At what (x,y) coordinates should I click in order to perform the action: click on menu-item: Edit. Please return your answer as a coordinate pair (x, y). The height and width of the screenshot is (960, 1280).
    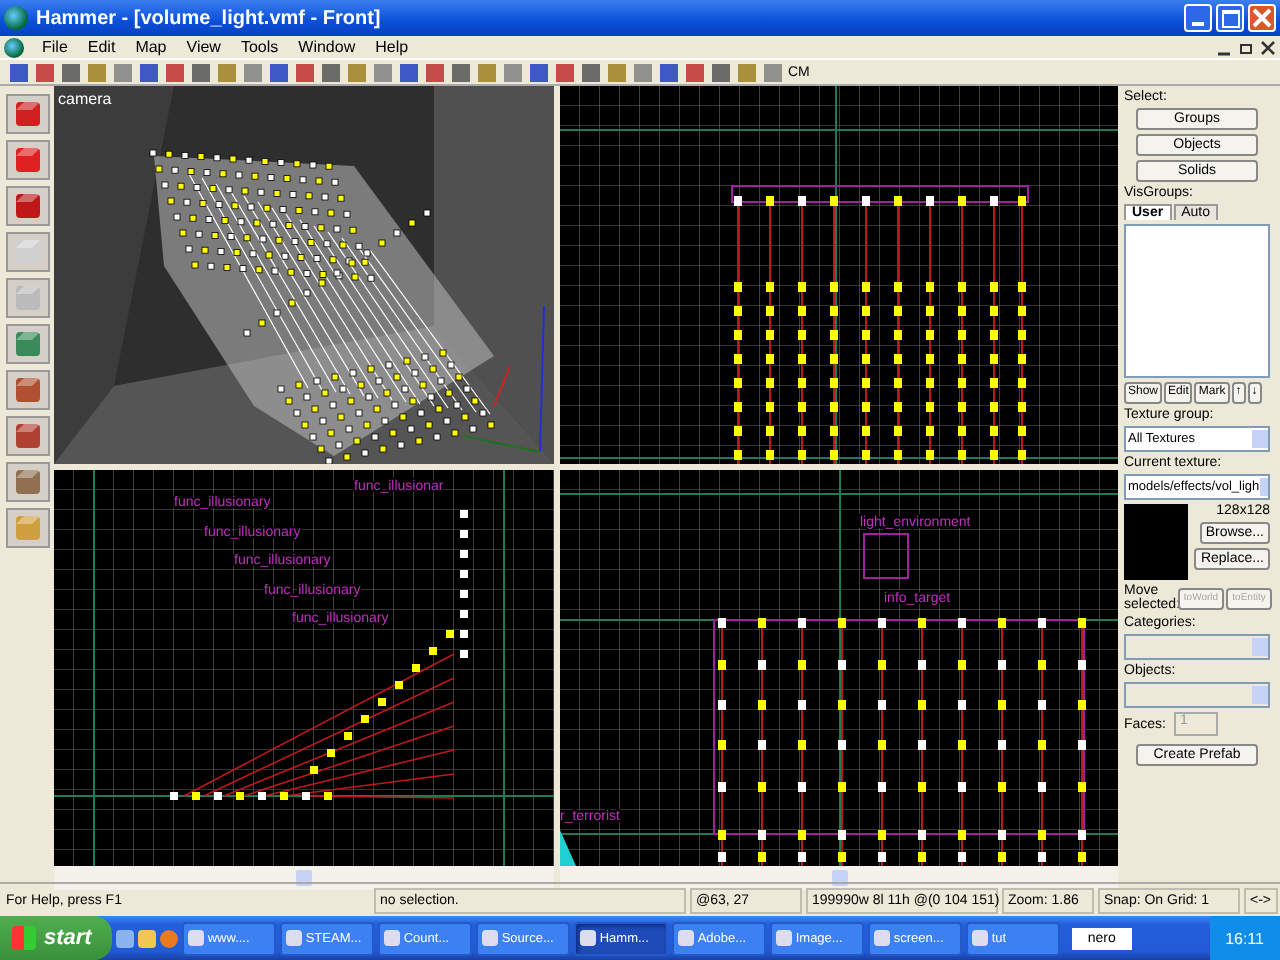
    Looking at the image, I should click on (101, 47).